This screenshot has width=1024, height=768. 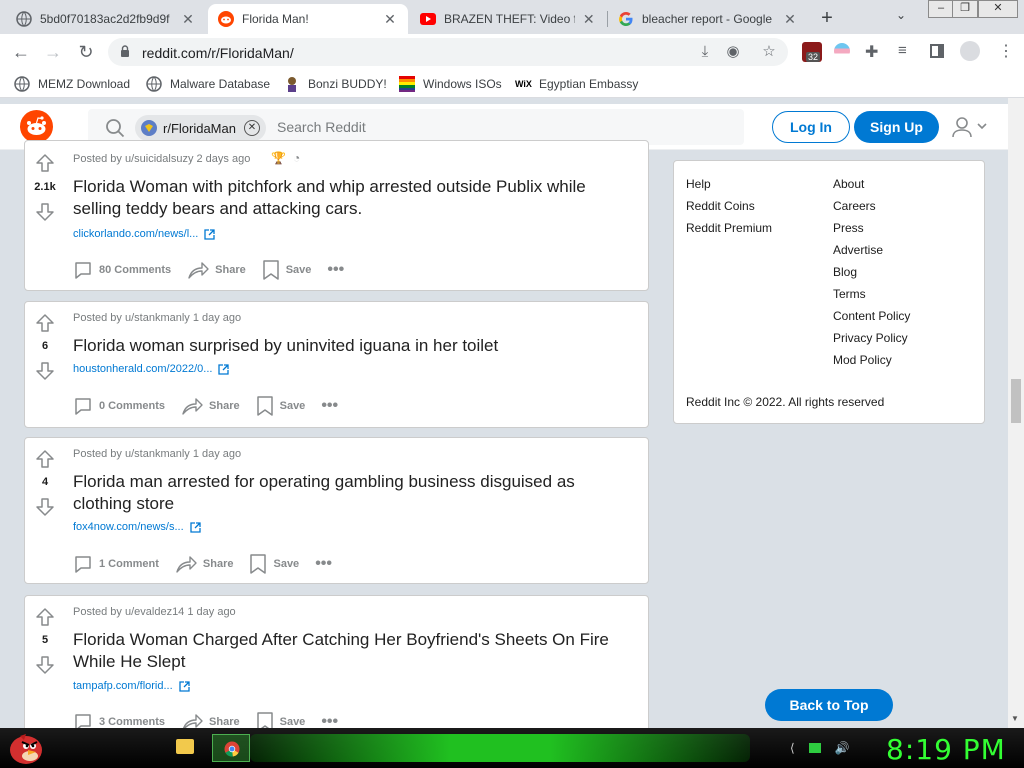 I want to click on tab-florida-man: Florida Man! ✕, so click(x=308, y=19).